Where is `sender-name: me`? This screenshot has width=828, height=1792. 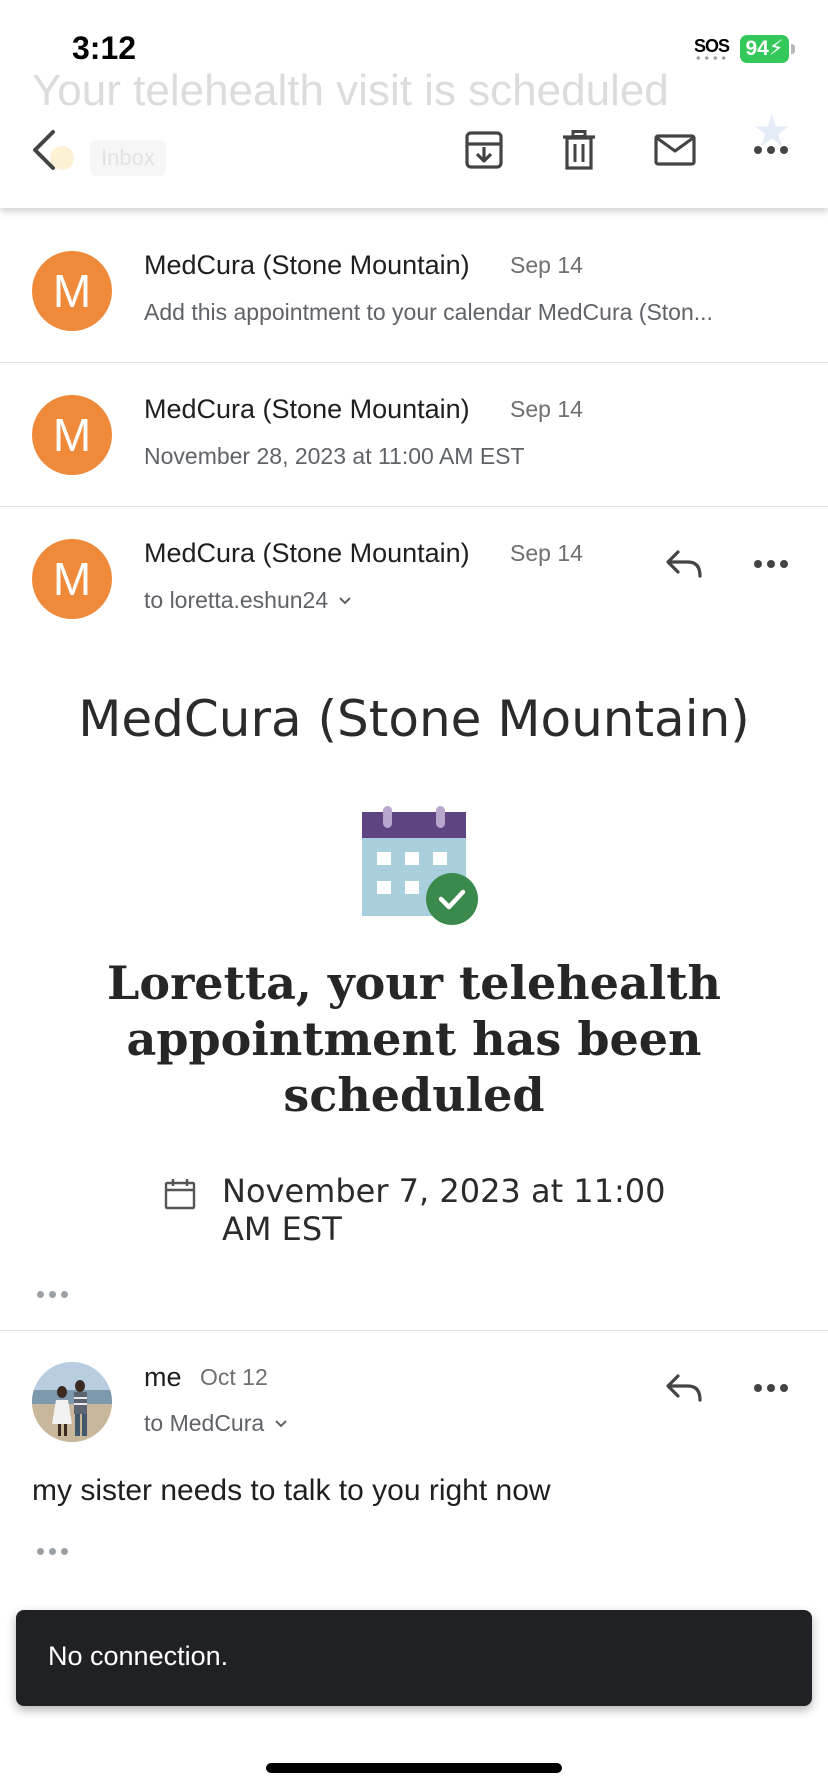 sender-name: me is located at coordinates (163, 1377).